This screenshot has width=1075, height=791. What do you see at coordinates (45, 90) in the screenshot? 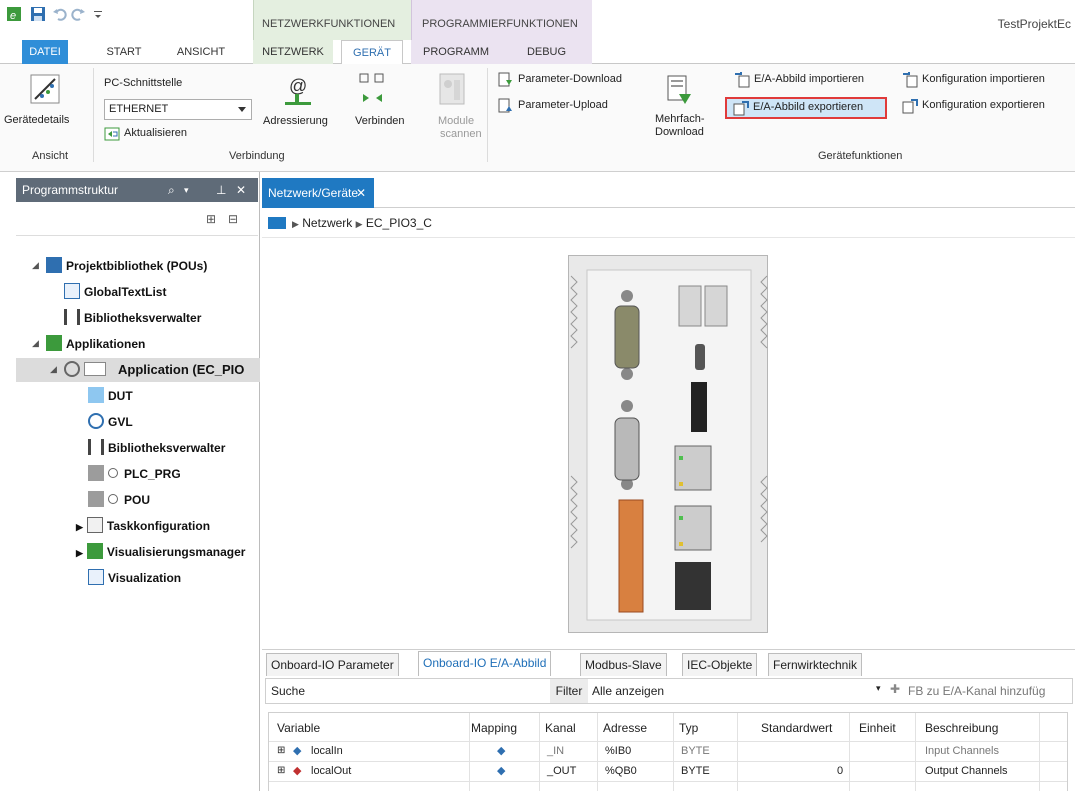
I see `device-details-button` at bounding box center [45, 90].